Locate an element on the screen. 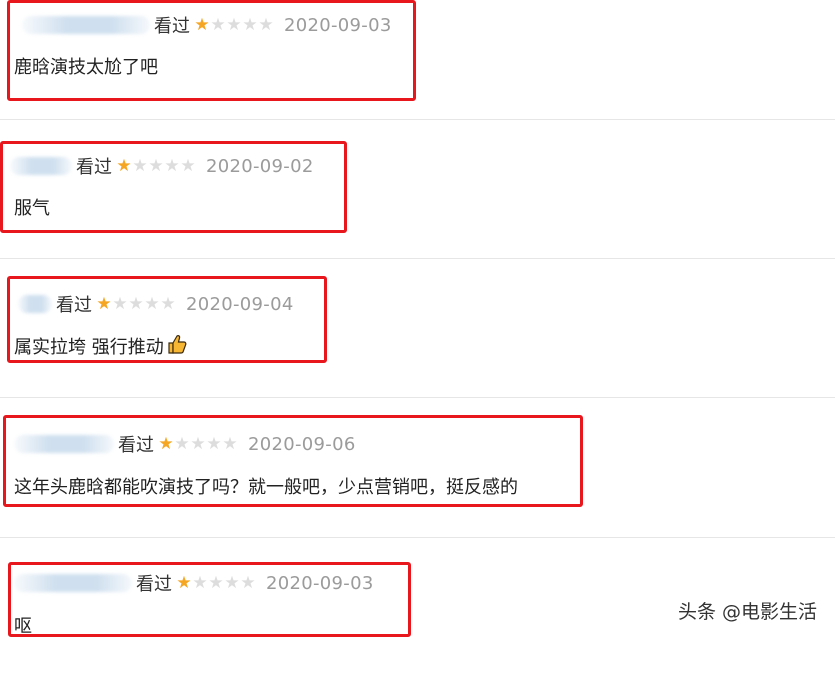  watermark: 头条 @电影生活 is located at coordinates (747, 612).